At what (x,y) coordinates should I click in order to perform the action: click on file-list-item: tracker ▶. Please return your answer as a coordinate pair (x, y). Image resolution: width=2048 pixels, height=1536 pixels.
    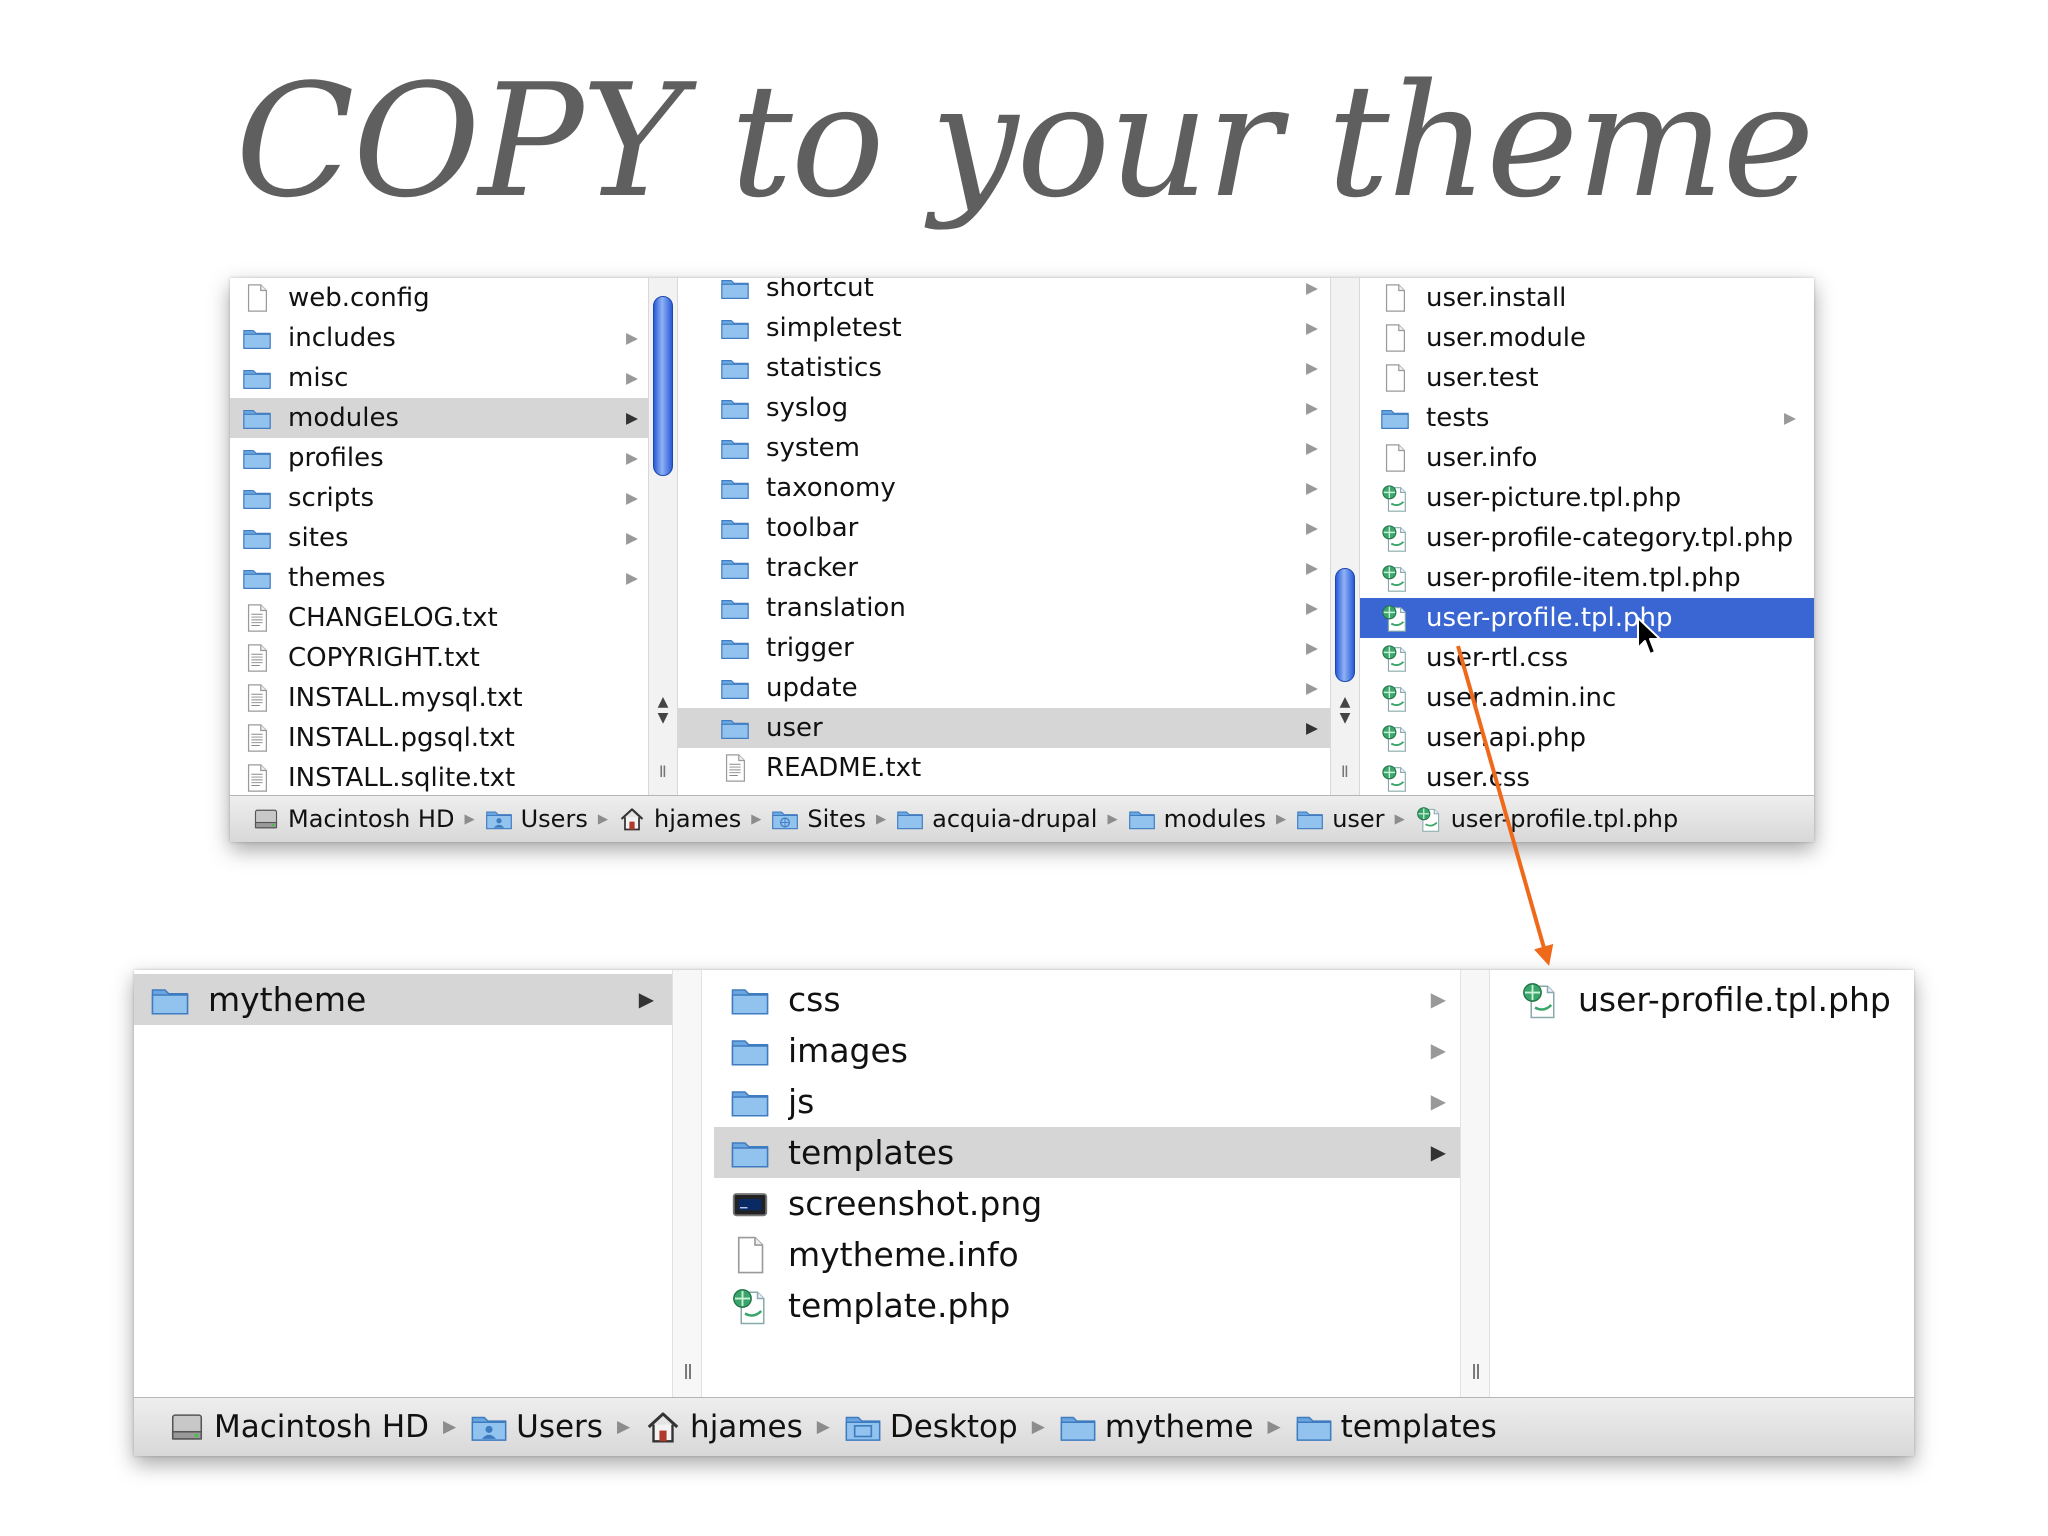
    Looking at the image, I should click on (1004, 568).